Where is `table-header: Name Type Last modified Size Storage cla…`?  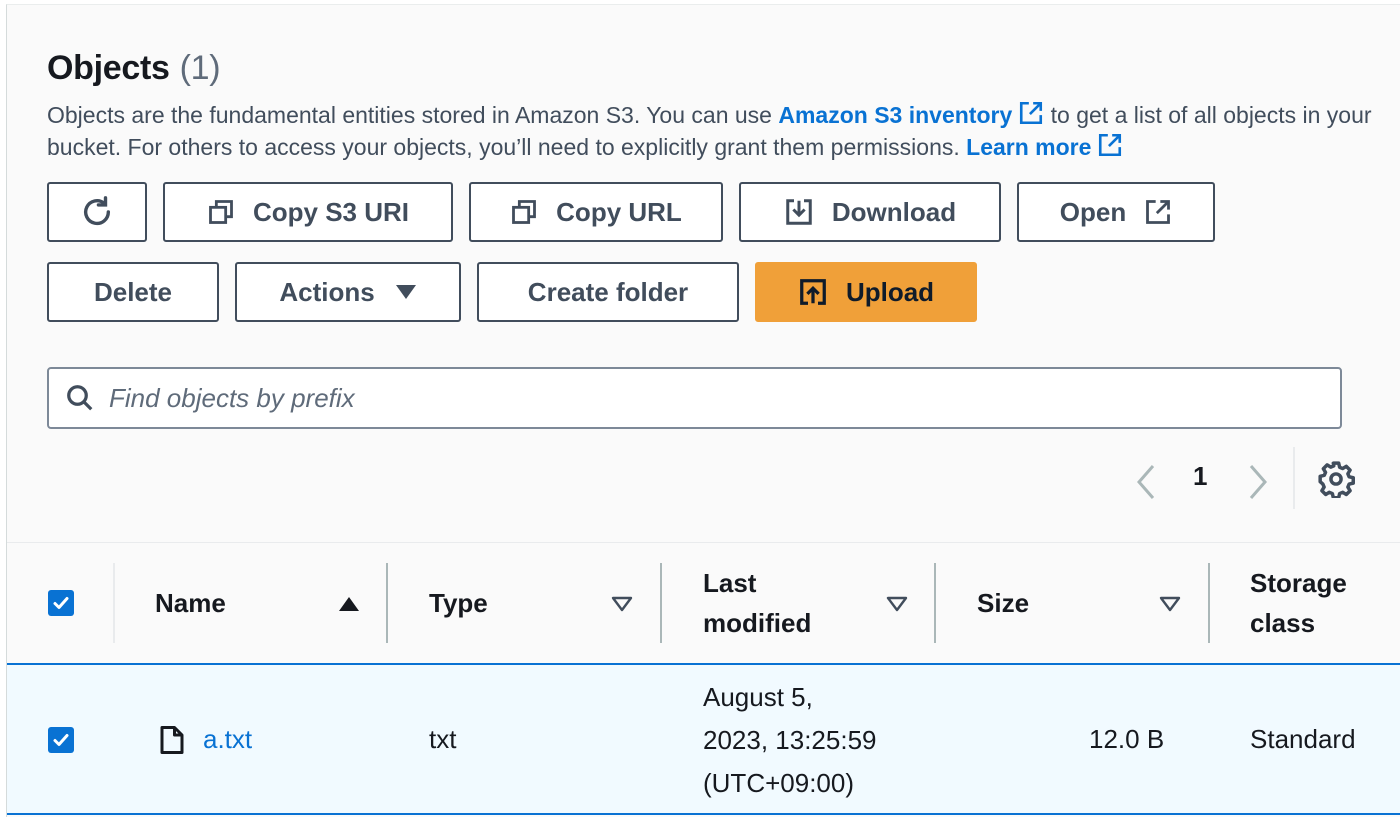
table-header: Name Type Last modified Size Storage cla… is located at coordinates (703, 603).